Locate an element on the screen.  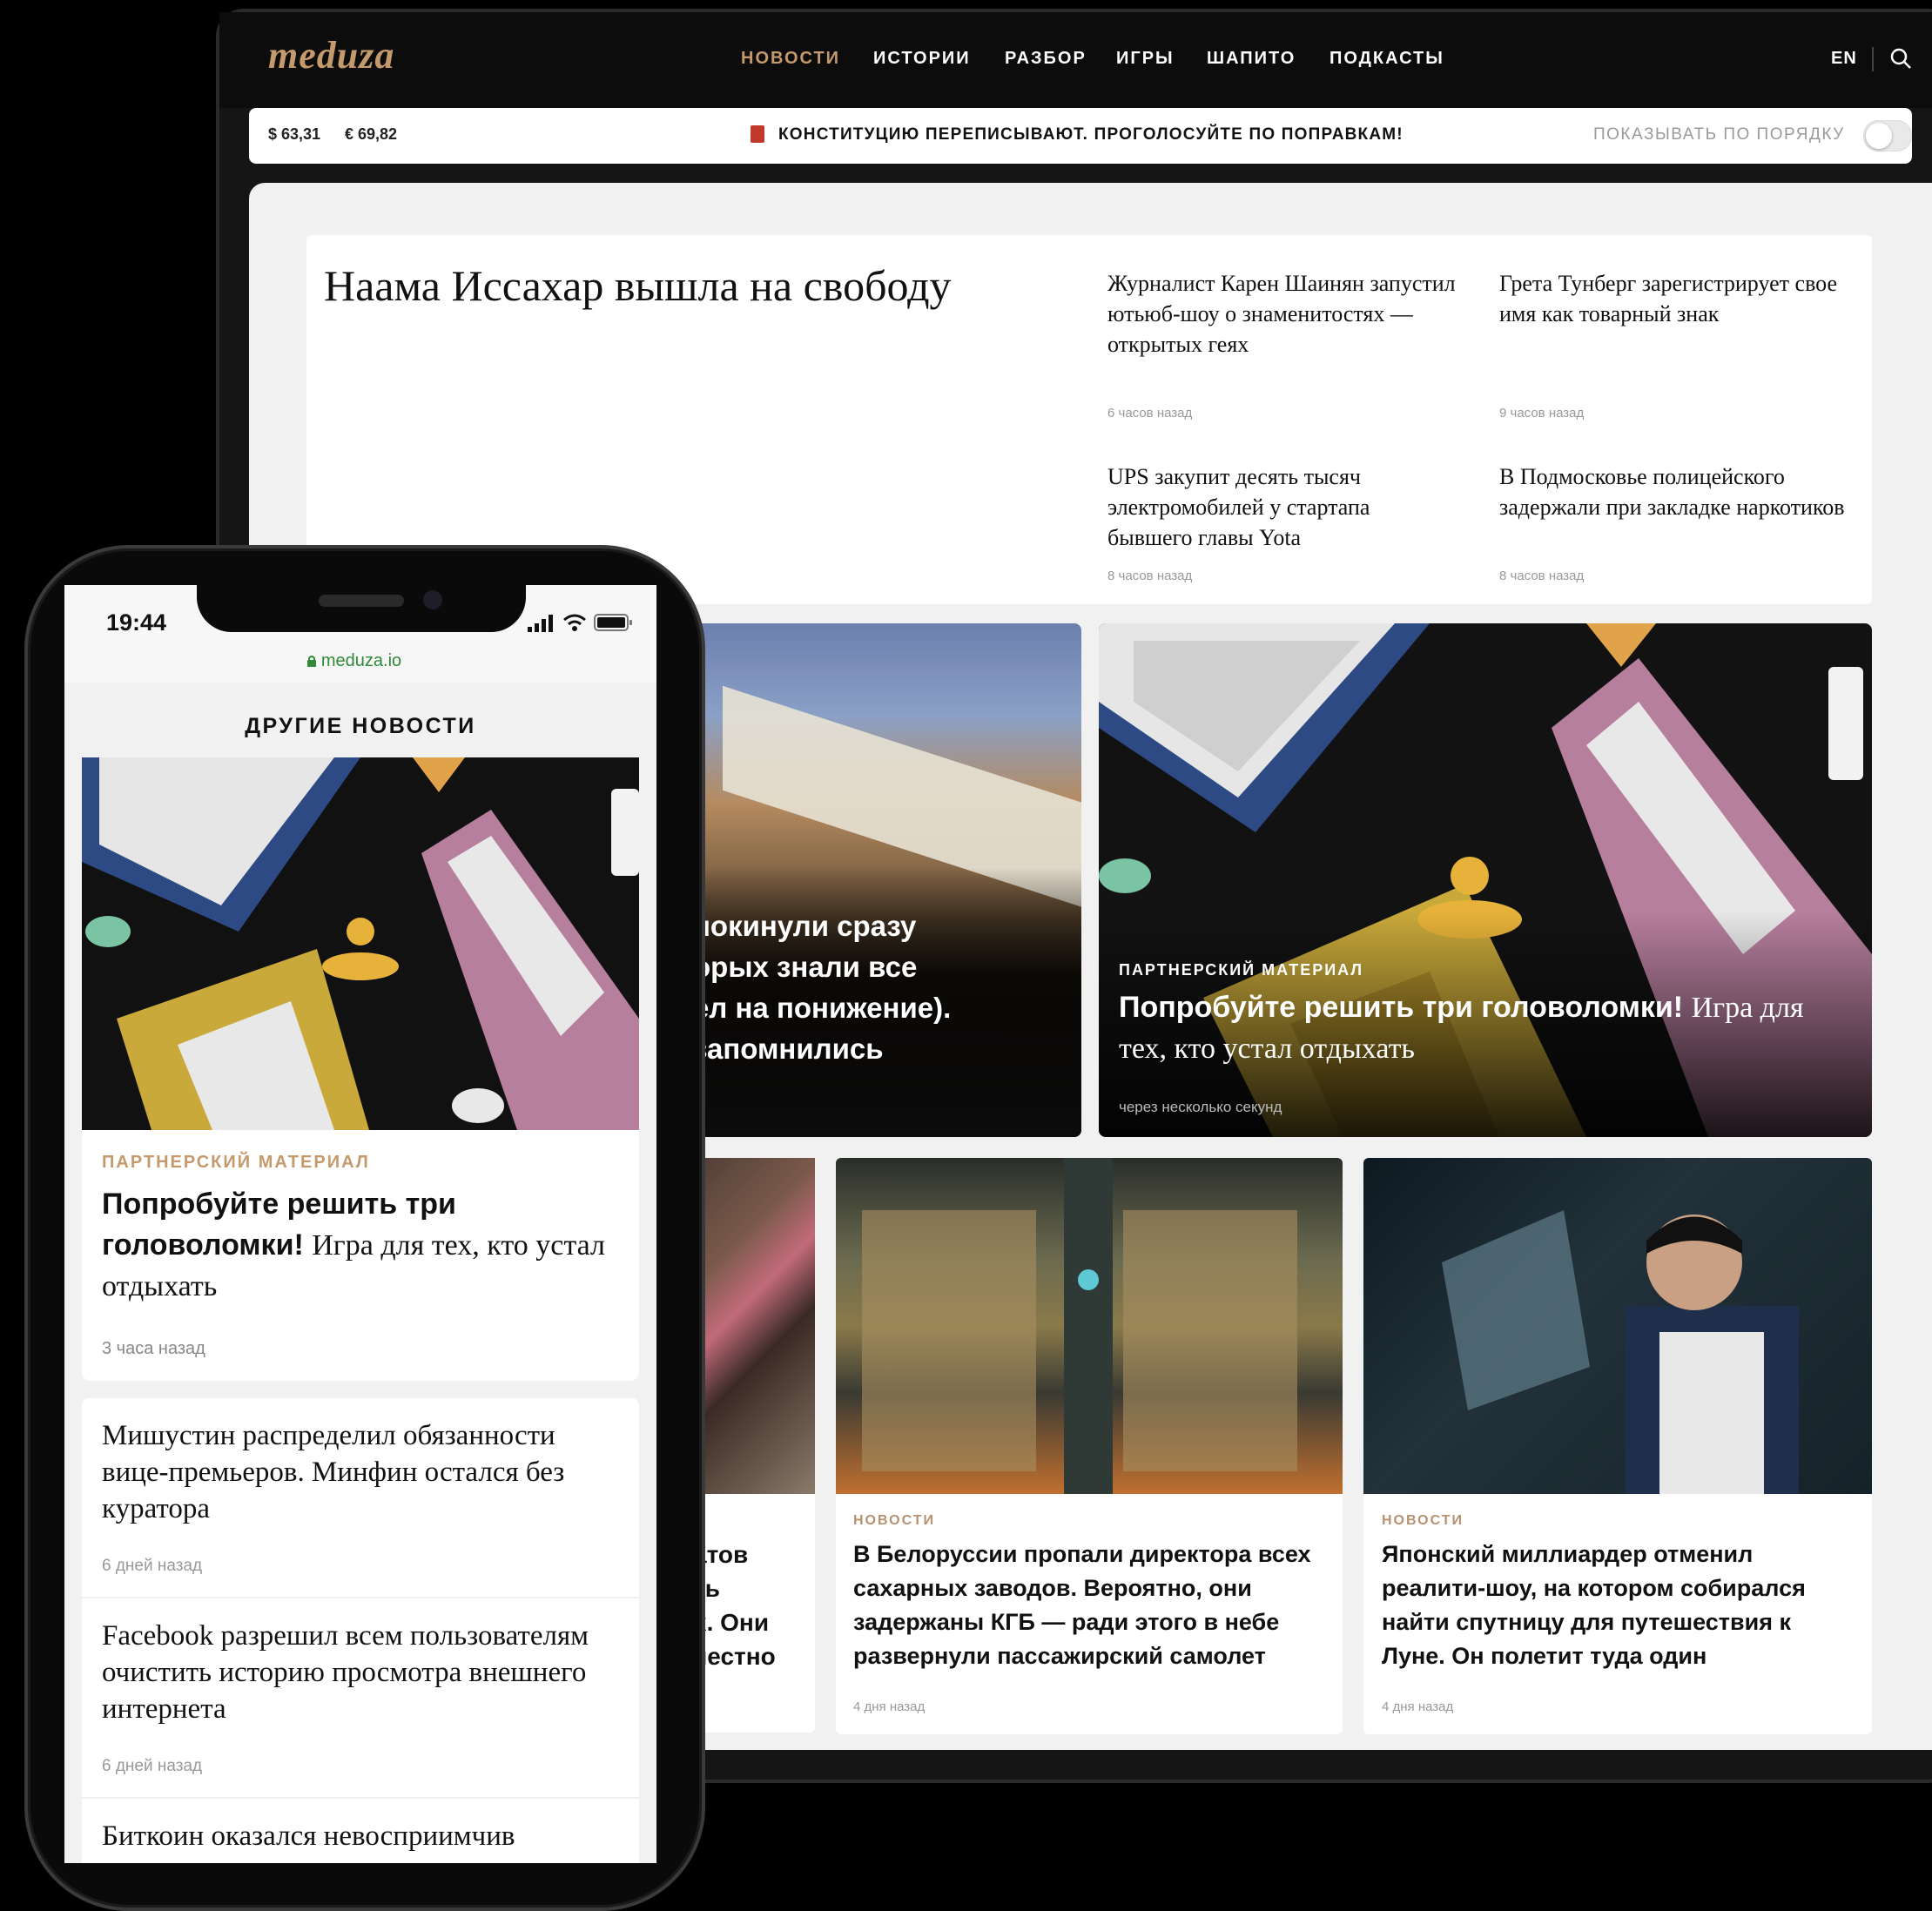
main-headline: Наама Иссахар вышла на свободу is located at coordinates (672, 286).